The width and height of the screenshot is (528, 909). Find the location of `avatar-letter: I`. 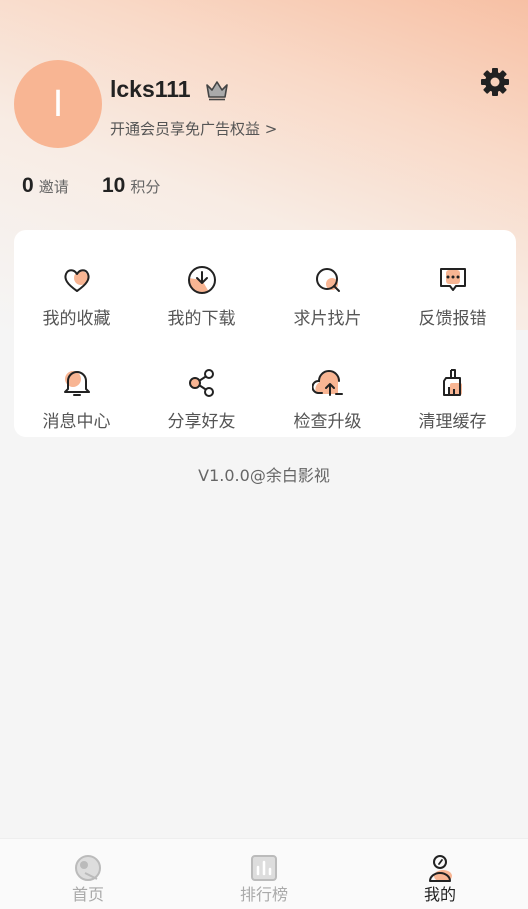

avatar-letter: I is located at coordinates (58, 103).